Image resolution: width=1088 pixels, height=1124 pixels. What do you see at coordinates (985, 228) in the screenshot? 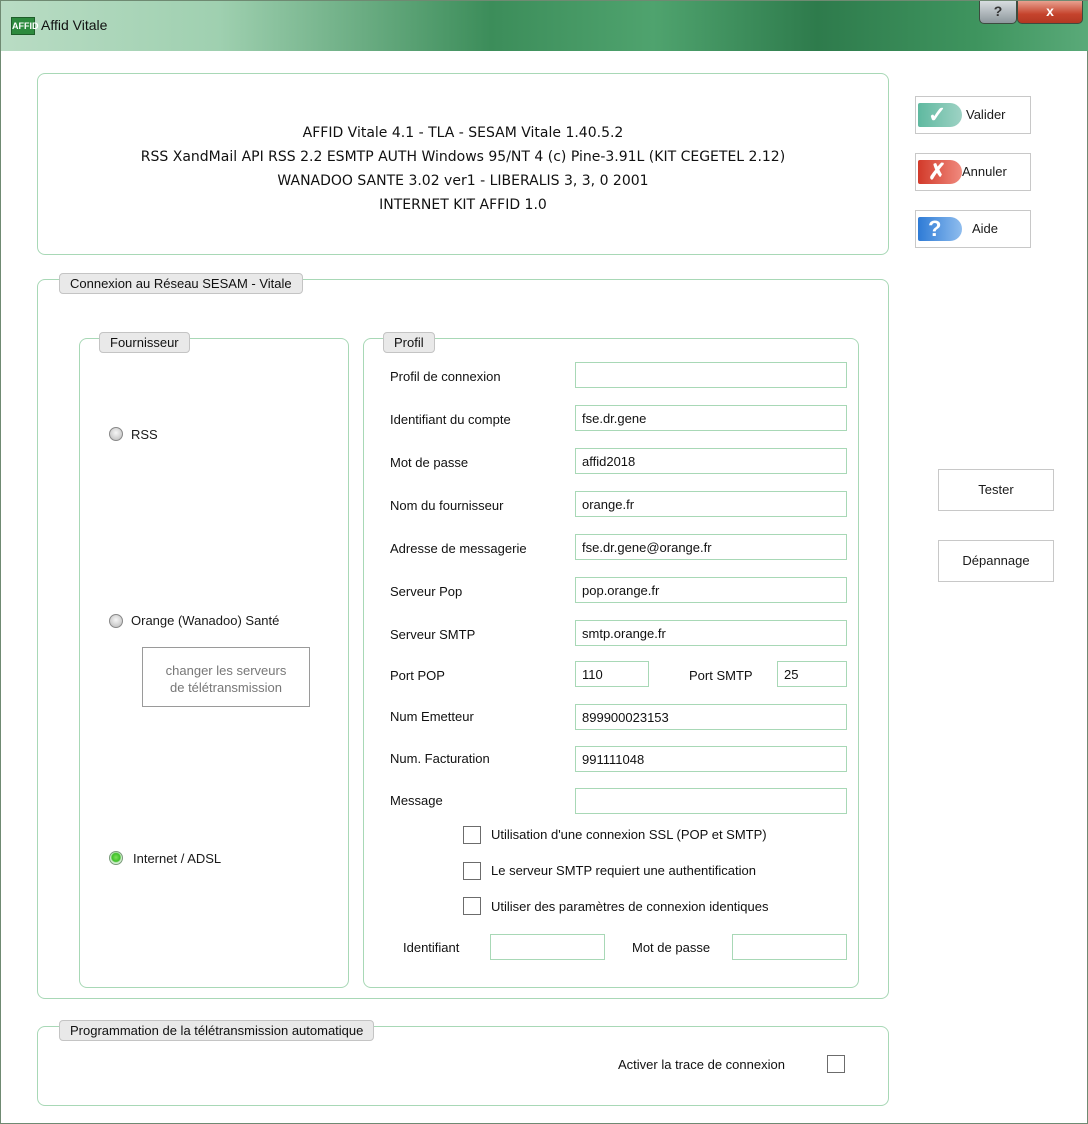
I see `aide-label: Aide` at bounding box center [985, 228].